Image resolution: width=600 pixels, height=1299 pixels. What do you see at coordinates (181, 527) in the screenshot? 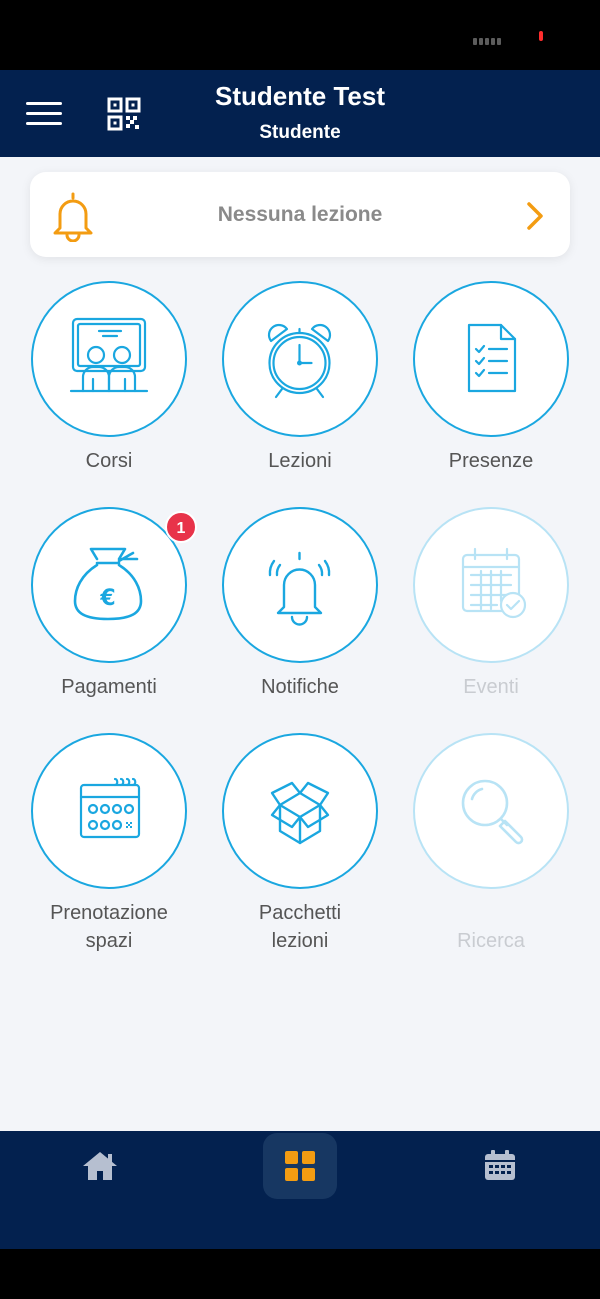
I see `payments-count-badge: 1` at bounding box center [181, 527].